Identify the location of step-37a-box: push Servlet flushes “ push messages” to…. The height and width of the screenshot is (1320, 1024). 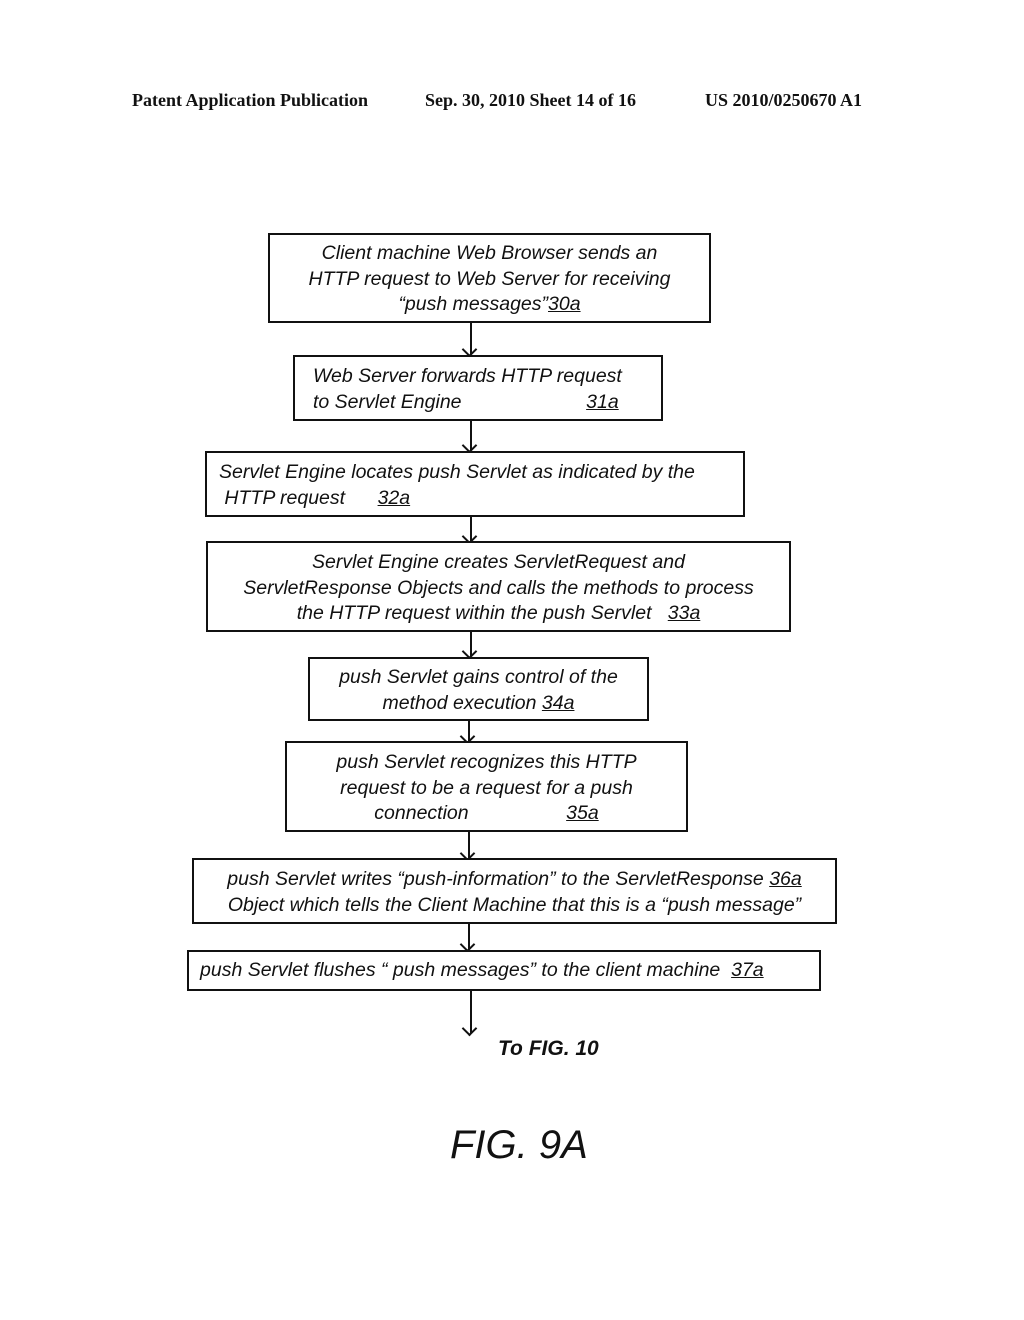
(504, 970).